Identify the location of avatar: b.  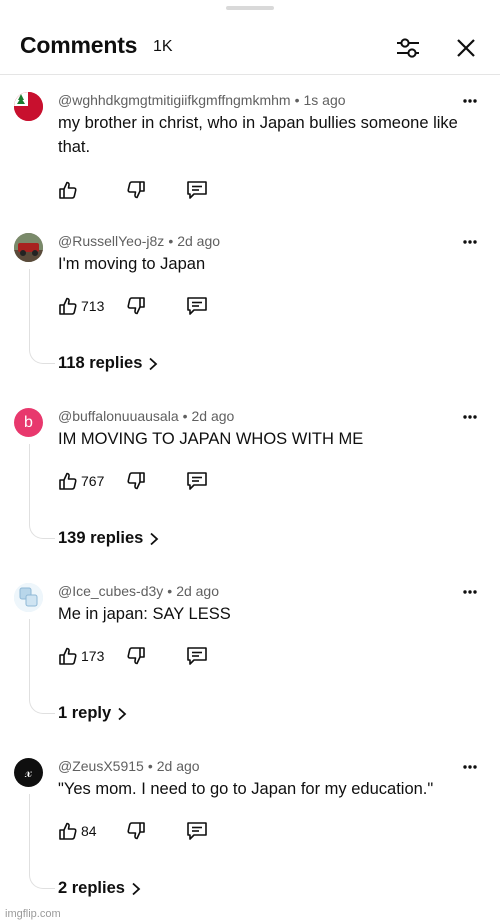
(28, 422).